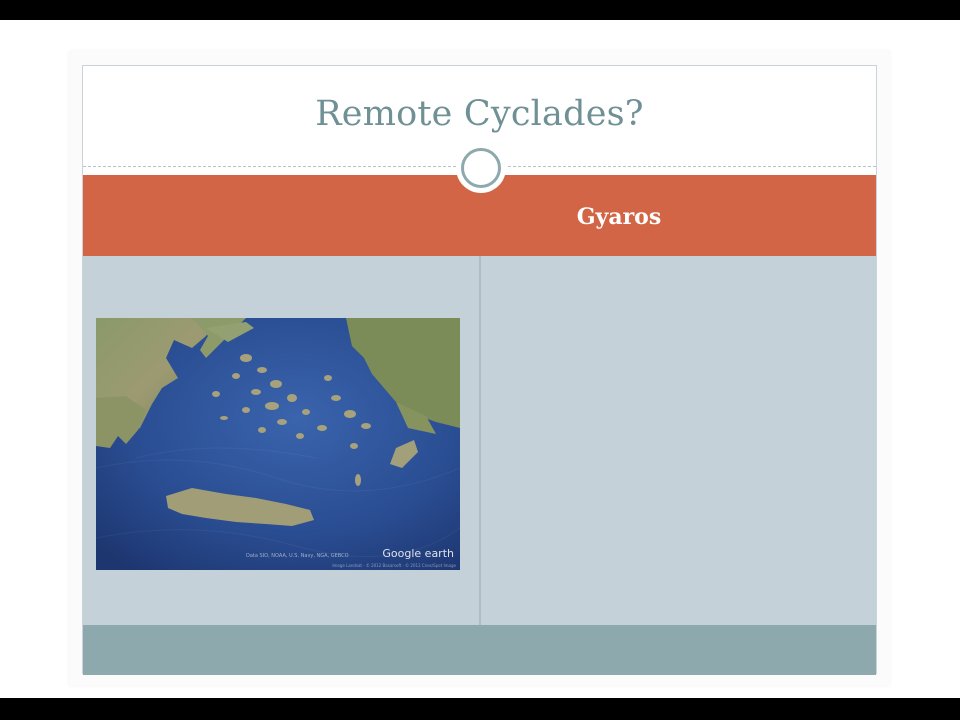  Describe the element at coordinates (479, 650) in the screenshot. I see `footer-band` at that location.